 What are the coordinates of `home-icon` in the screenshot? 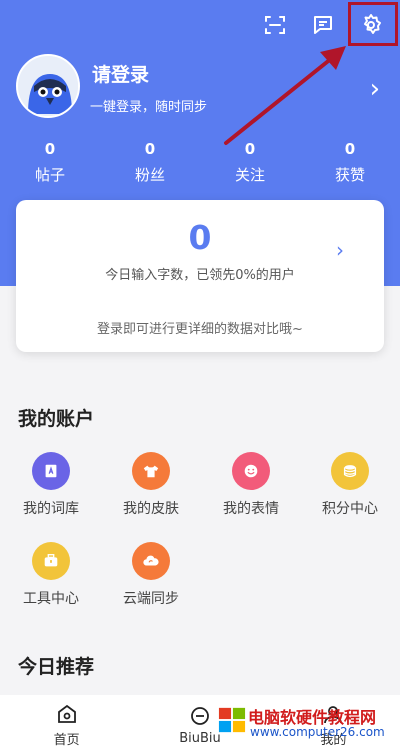 It's located at (66, 713).